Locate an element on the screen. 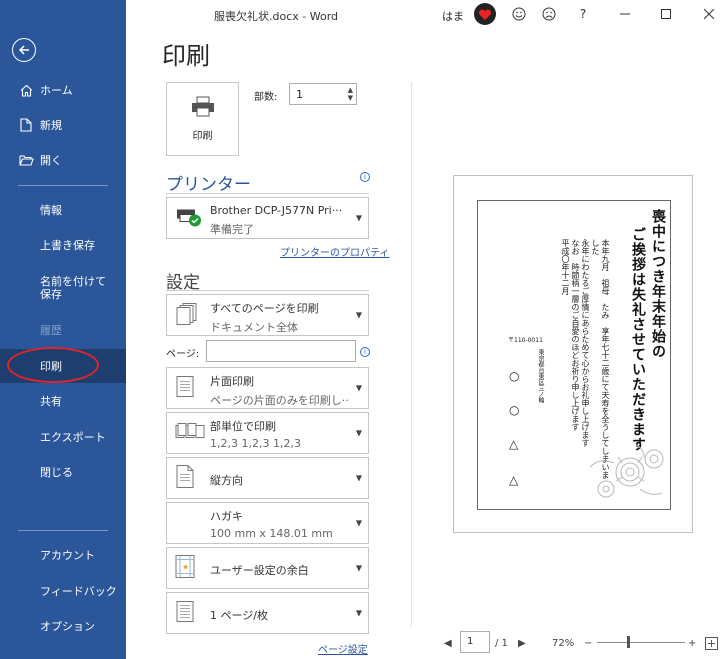 This screenshot has height=659, width=728. collate-dropdown: 部単位で印刷 1,2,3 1,2,3 1,2,3 ▼ is located at coordinates (267, 433).